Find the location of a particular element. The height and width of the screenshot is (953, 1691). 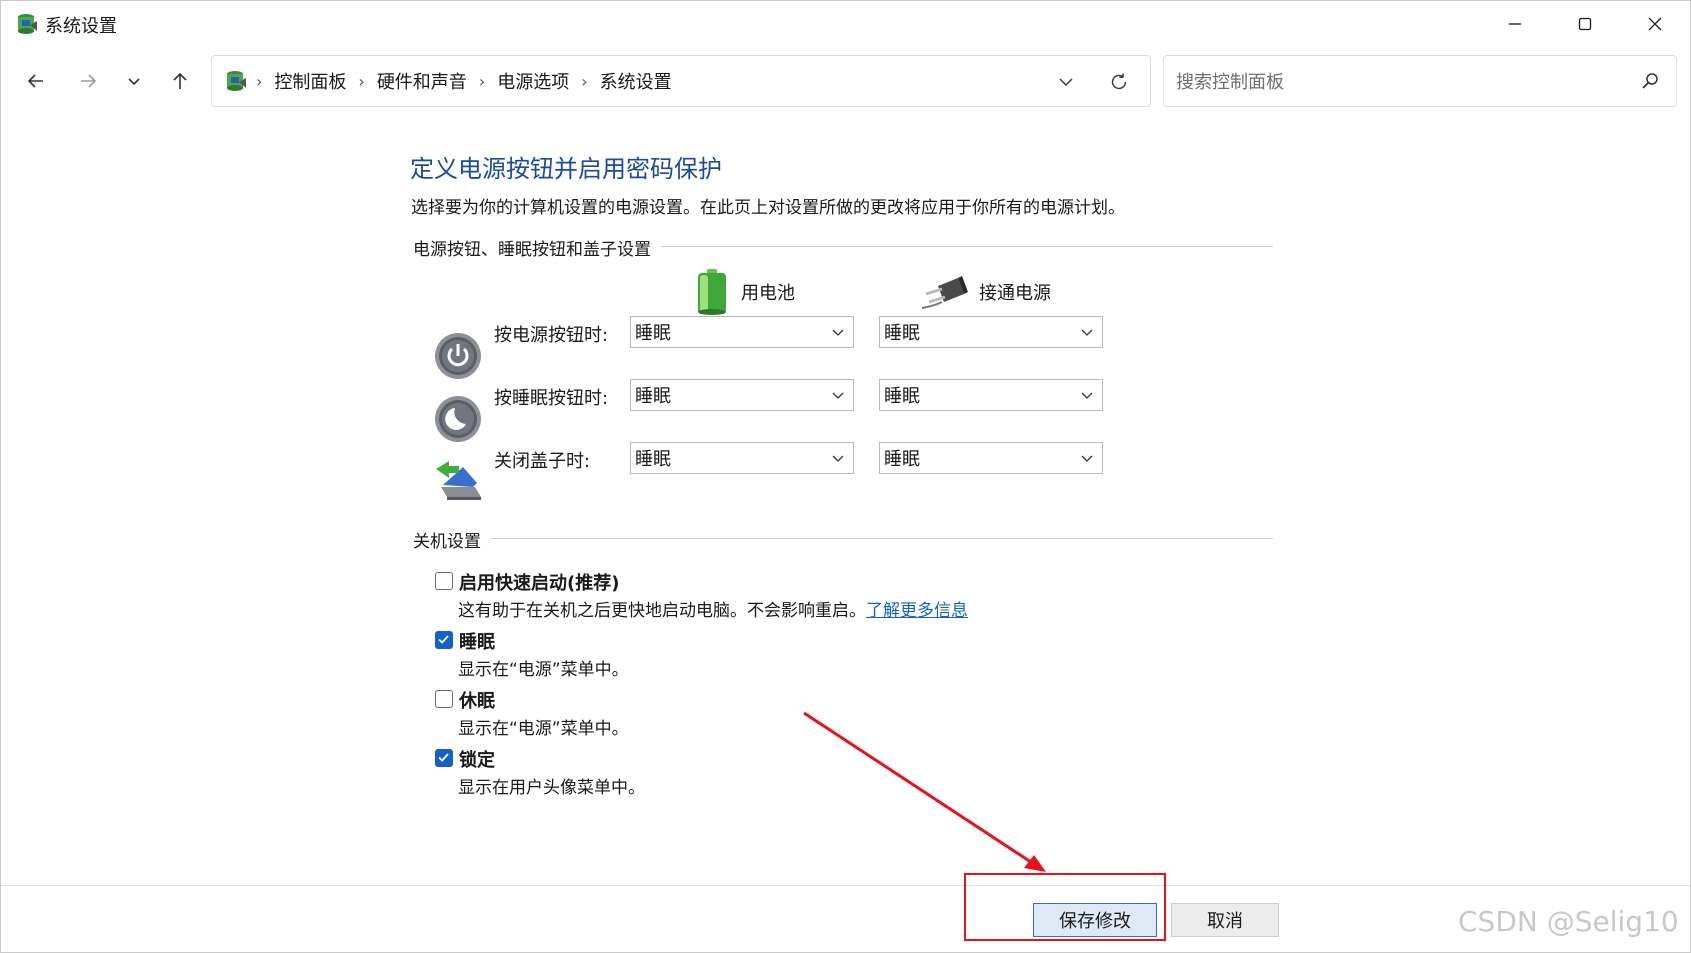

lock-option-description: 显示在用户头像菜单中。 is located at coordinates (551, 788).